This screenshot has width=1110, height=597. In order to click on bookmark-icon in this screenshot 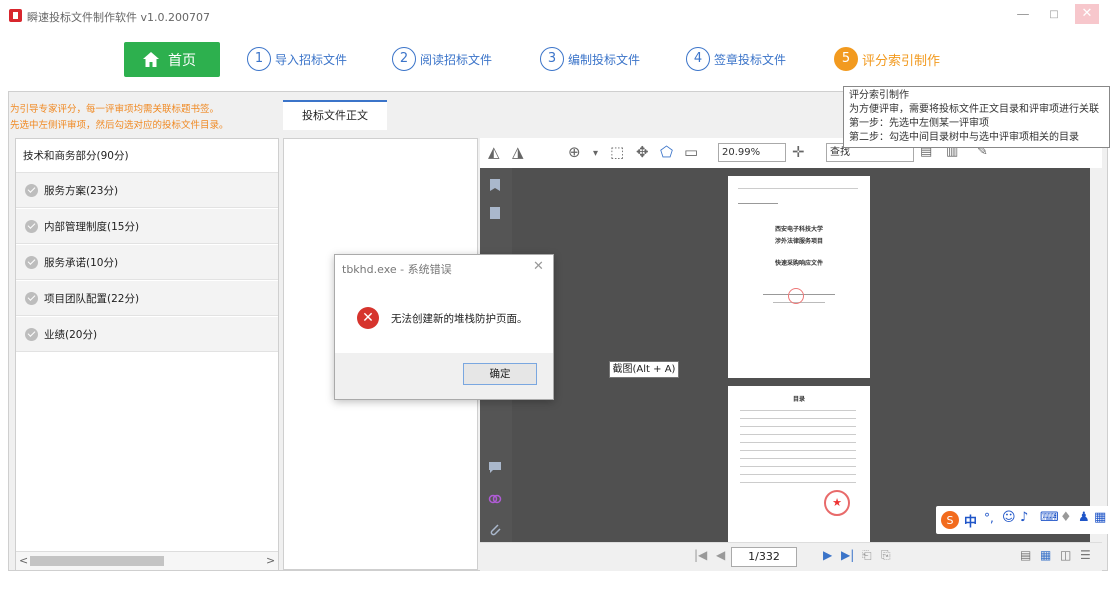, I will do `click(495, 185)`.